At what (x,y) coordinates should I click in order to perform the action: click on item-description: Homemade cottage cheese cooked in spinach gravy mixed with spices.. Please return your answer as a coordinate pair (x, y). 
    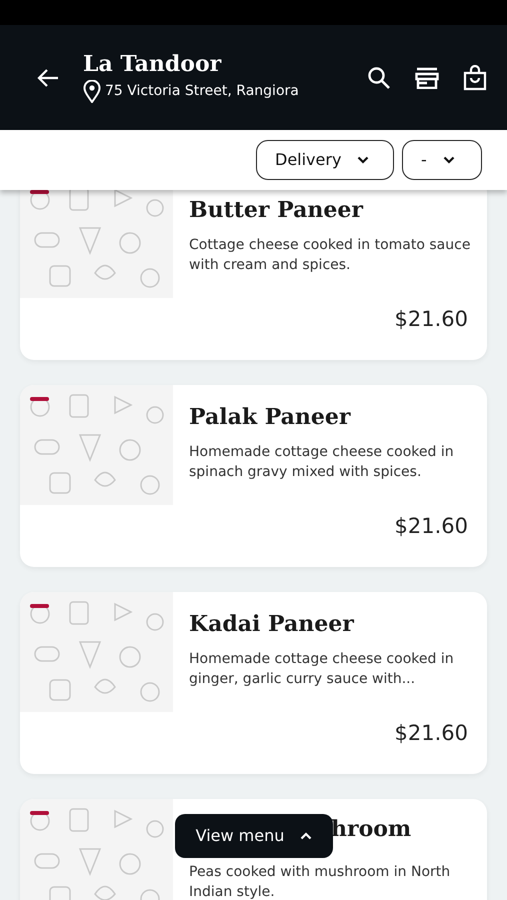
    Looking at the image, I should click on (322, 462).